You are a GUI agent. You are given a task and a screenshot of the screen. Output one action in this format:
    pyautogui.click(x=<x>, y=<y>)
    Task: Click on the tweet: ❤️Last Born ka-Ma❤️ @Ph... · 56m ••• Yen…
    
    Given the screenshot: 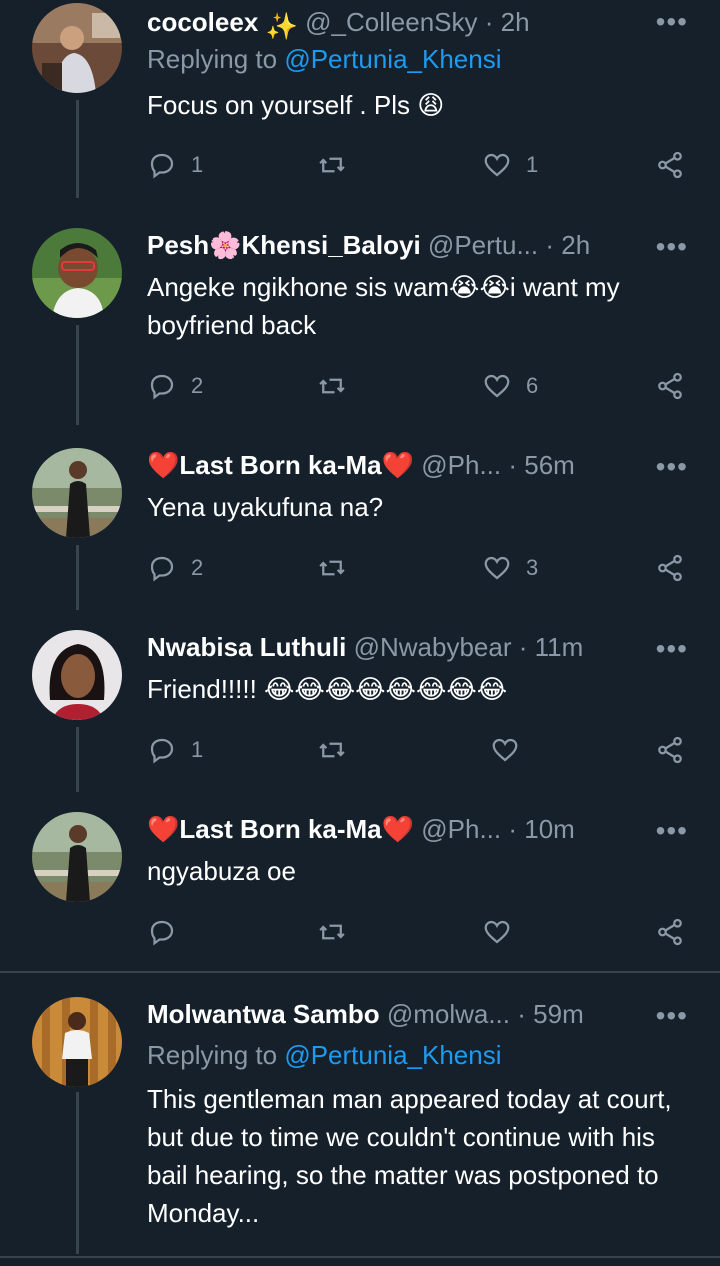 What is the action you would take?
    pyautogui.click(x=360, y=530)
    